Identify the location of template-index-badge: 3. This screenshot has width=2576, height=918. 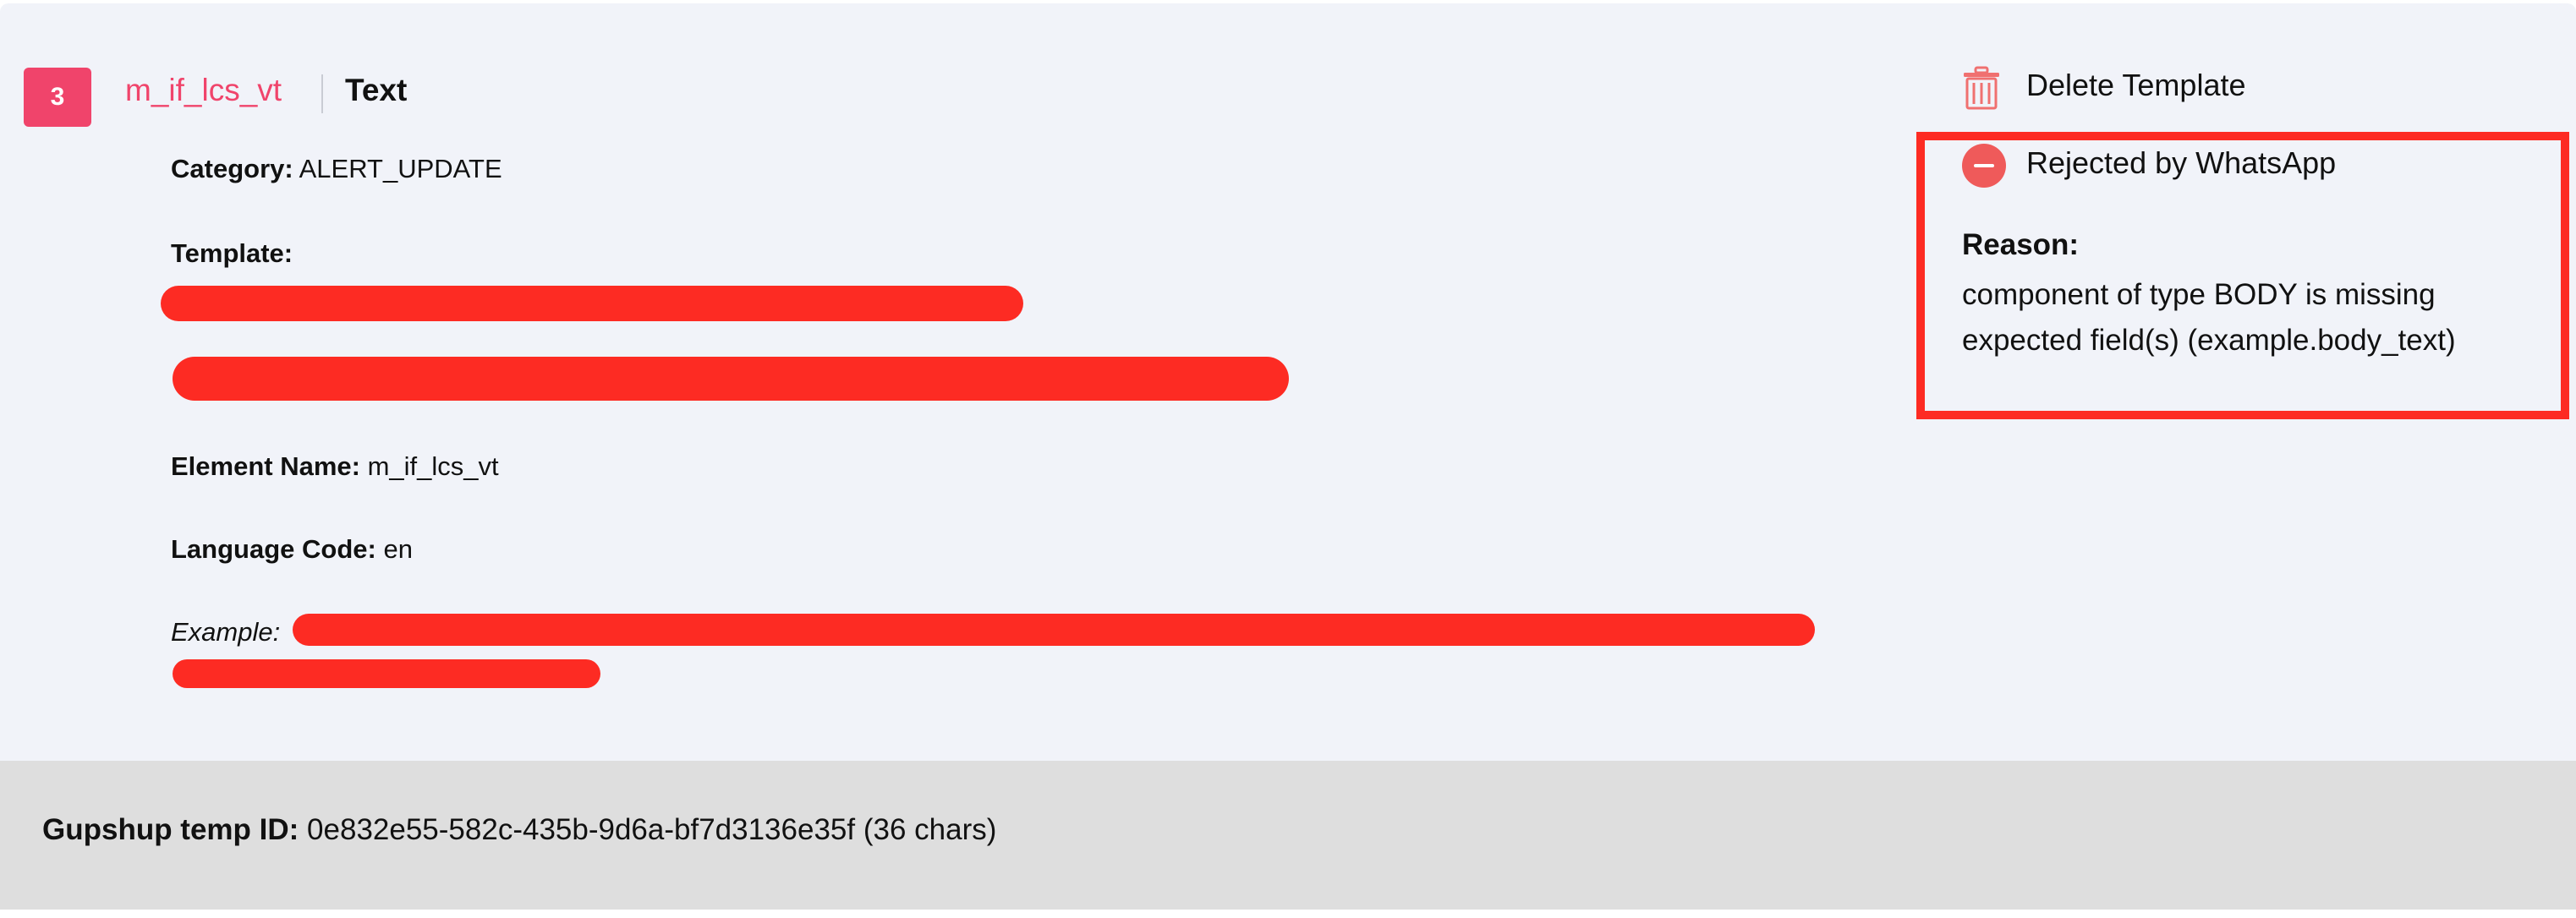
(57, 97).